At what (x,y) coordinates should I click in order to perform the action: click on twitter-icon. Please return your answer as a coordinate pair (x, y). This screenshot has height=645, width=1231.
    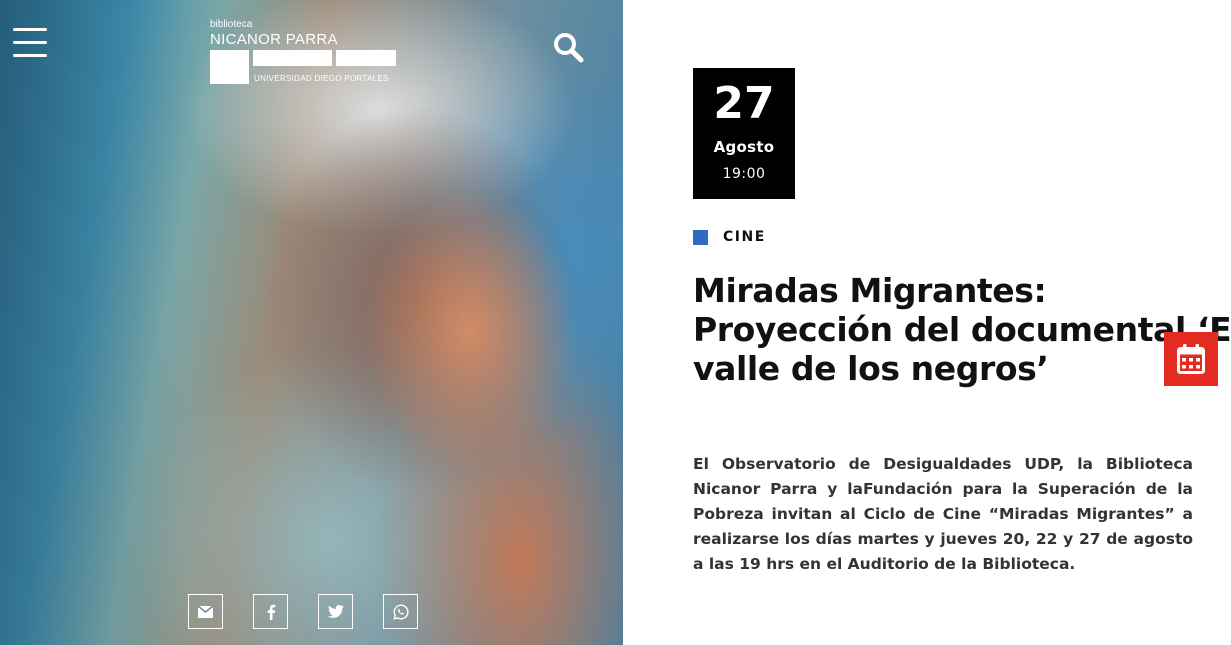
    Looking at the image, I should click on (335, 611).